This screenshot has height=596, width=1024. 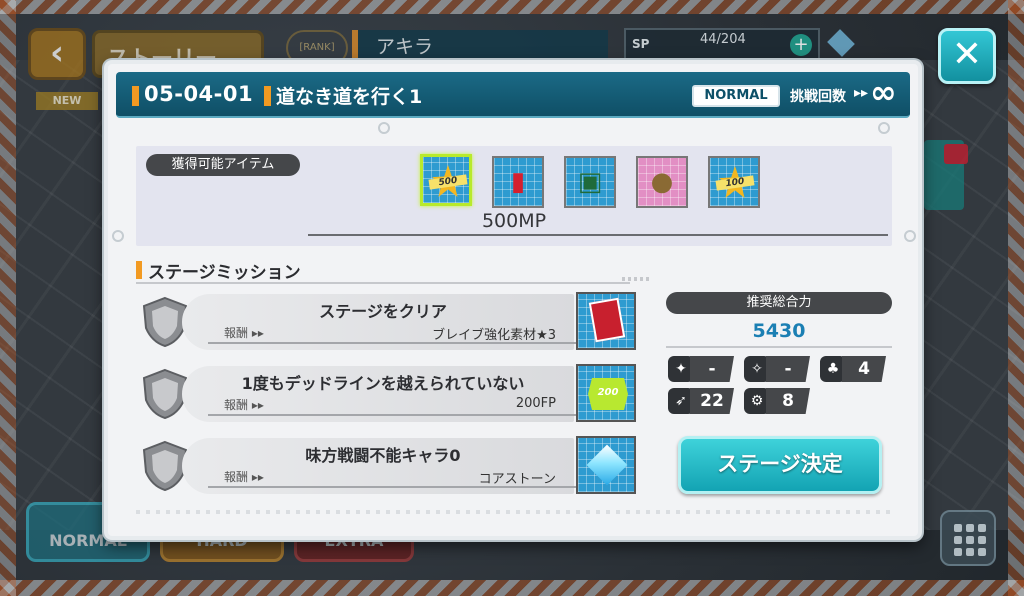 I want to click on recommended-power-label: 推奨総合力, so click(x=779, y=303).